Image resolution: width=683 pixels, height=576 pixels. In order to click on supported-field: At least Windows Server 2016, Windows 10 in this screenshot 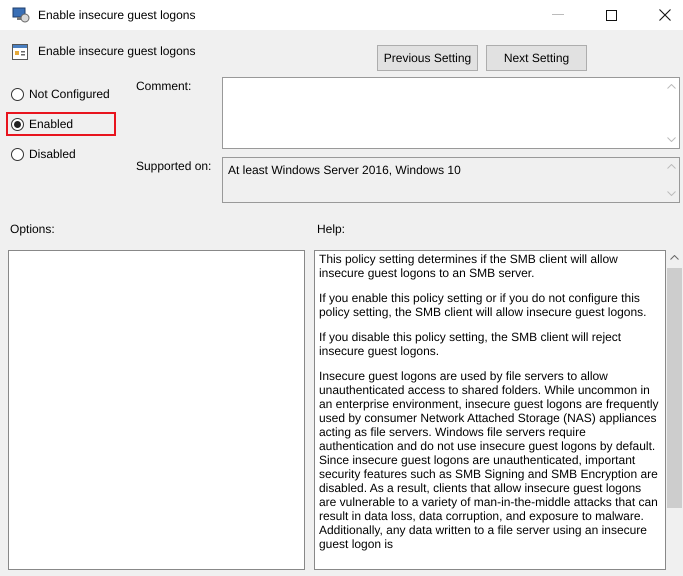, I will do `click(451, 180)`.